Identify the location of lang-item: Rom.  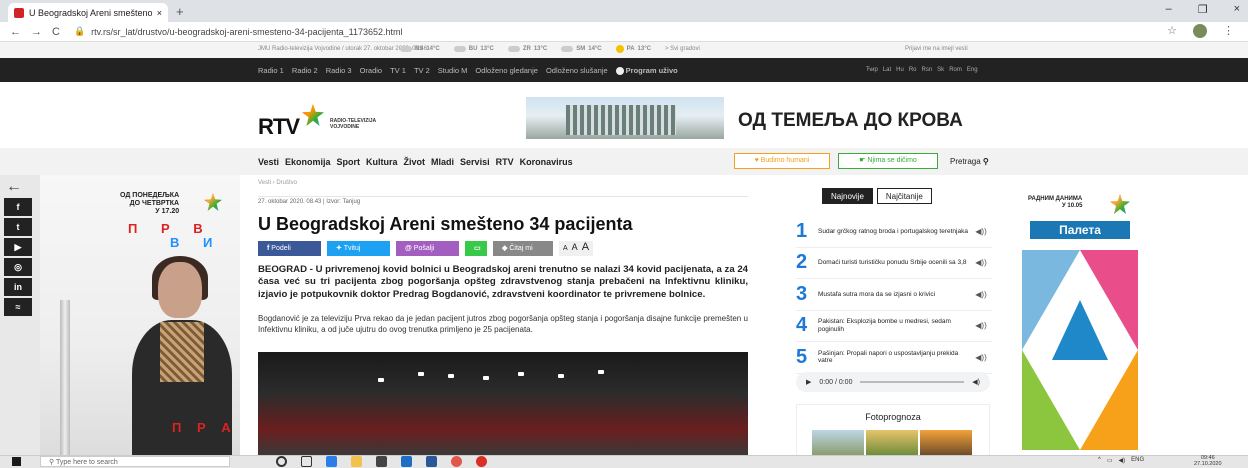
(955, 70).